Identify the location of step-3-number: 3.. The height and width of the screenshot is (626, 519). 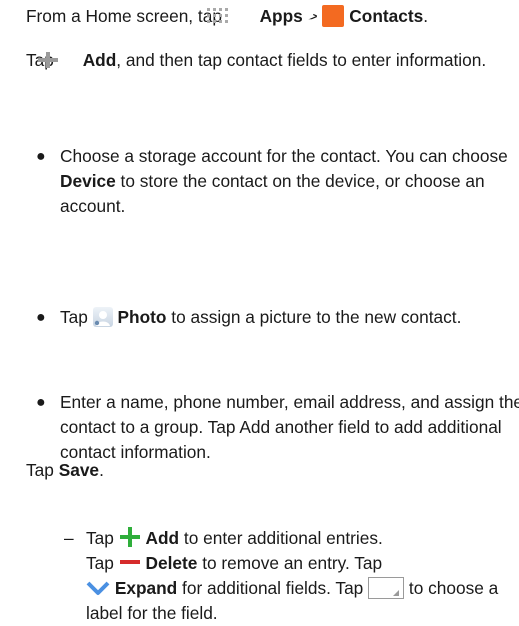
(14, 470).